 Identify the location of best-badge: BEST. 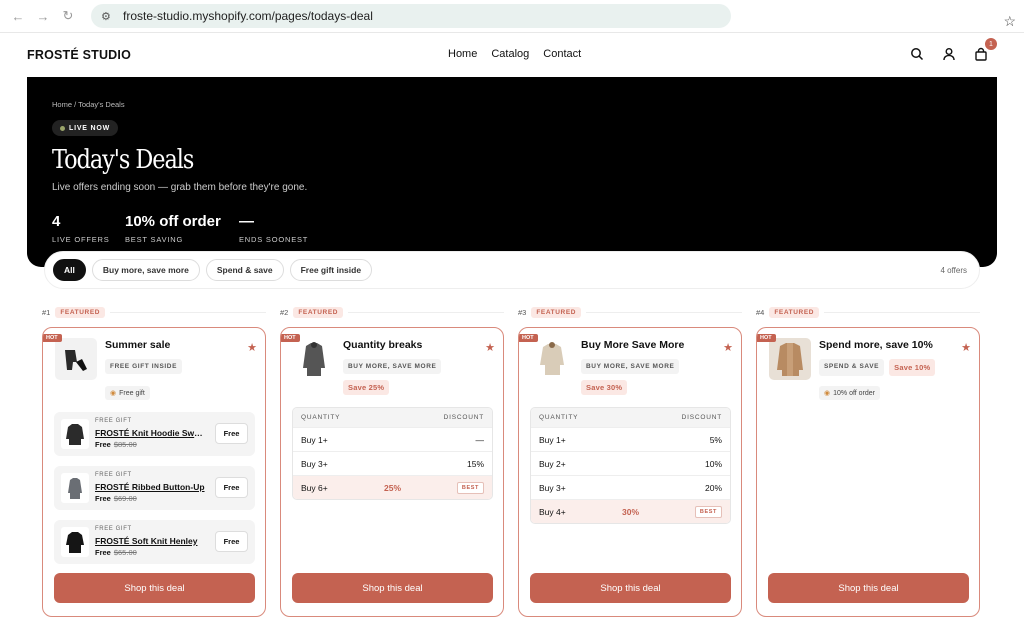
(708, 511).